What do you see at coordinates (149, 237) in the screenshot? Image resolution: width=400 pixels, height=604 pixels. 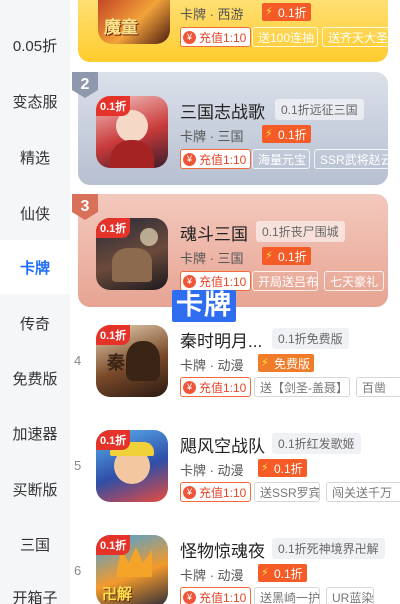 I see `moon-shape` at bounding box center [149, 237].